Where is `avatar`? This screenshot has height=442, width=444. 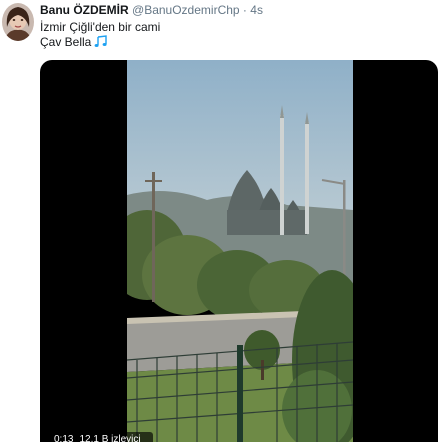 avatar is located at coordinates (18, 22).